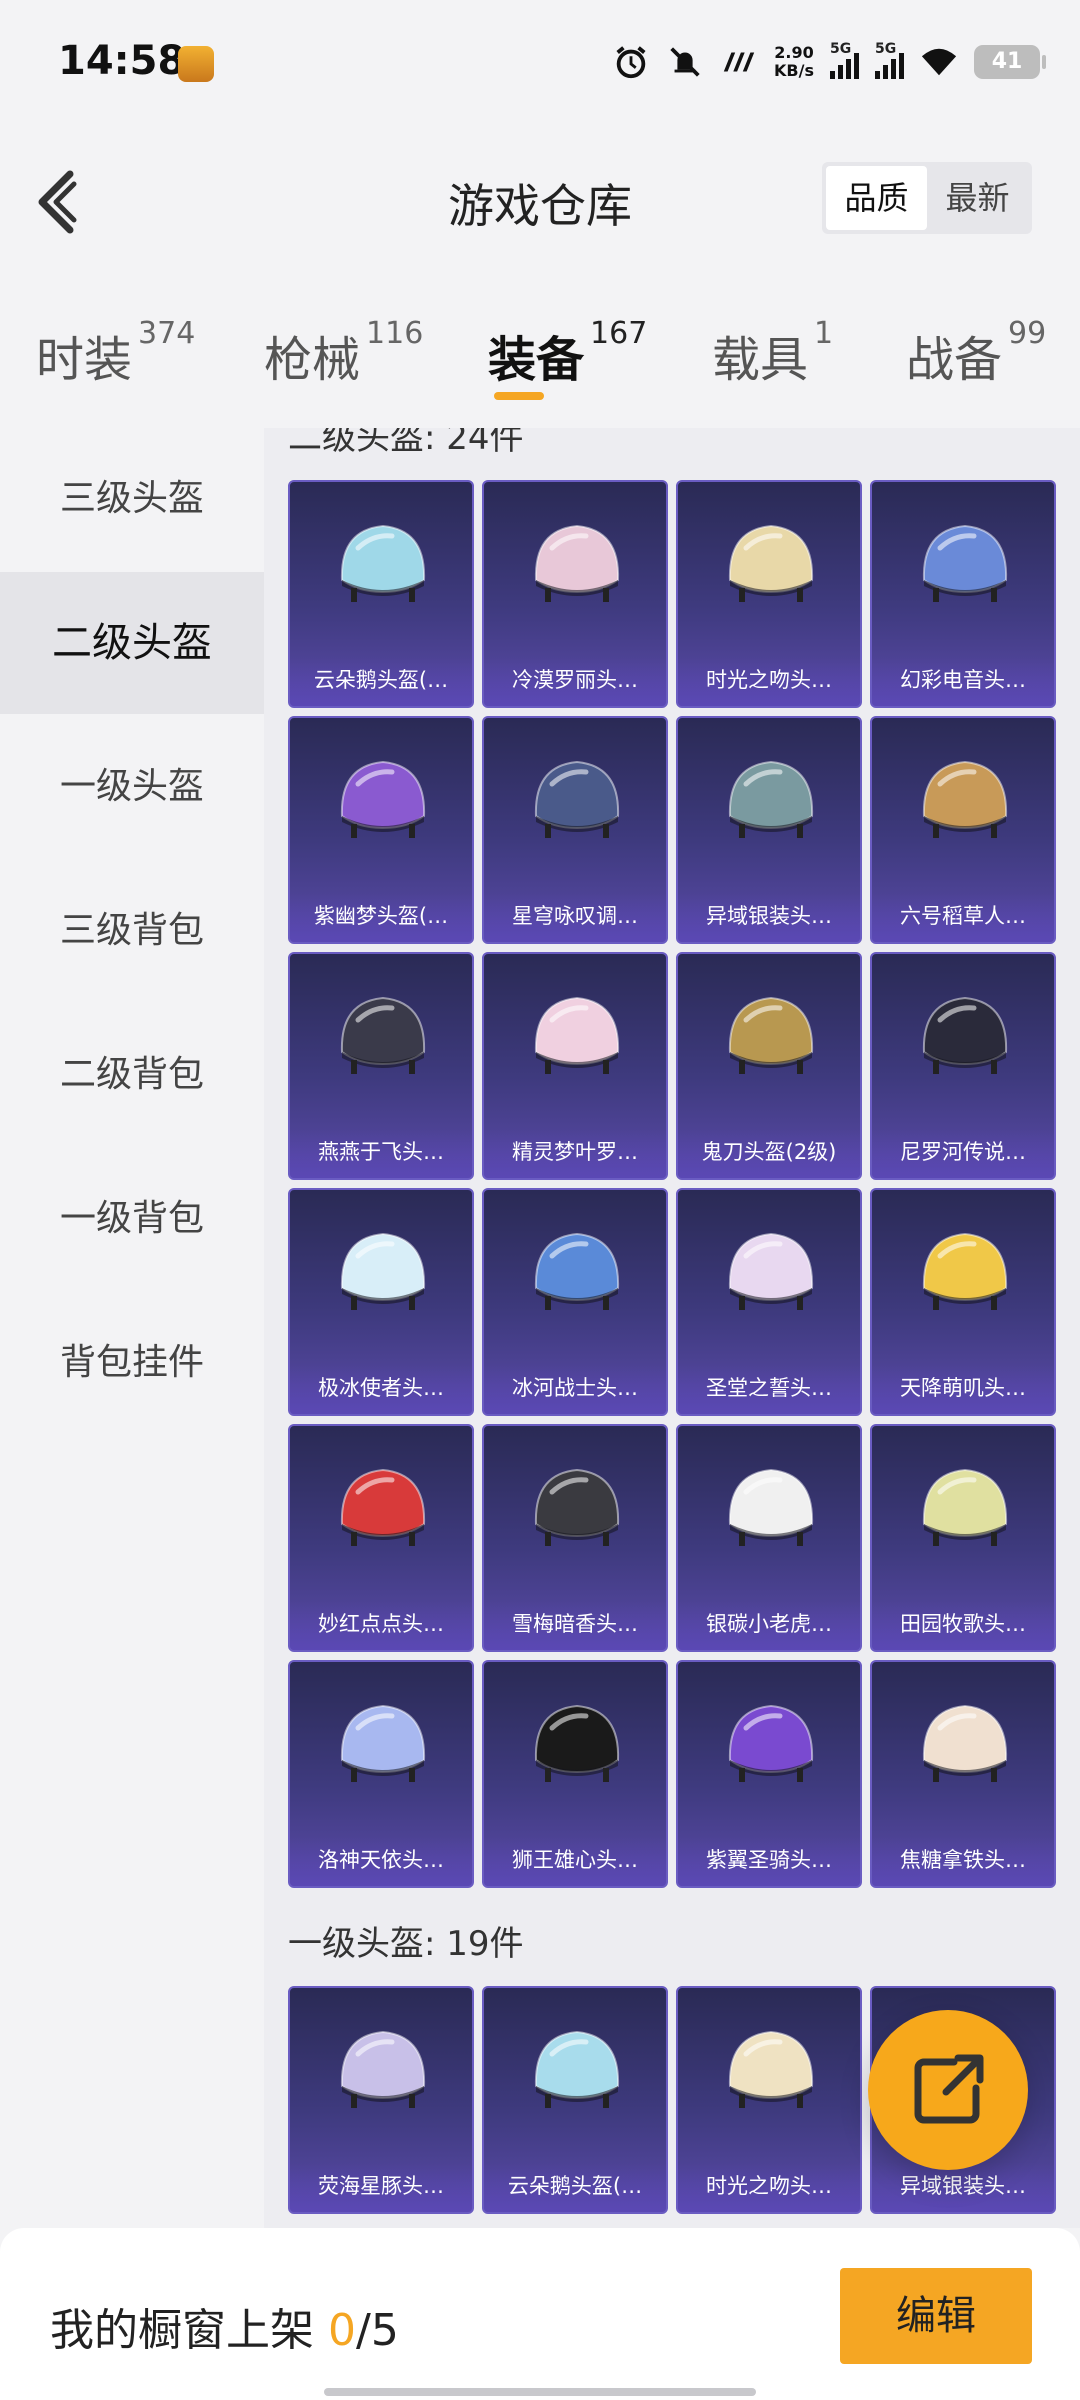  What do you see at coordinates (395, 333) in the screenshot?
I see `tab-count: 116` at bounding box center [395, 333].